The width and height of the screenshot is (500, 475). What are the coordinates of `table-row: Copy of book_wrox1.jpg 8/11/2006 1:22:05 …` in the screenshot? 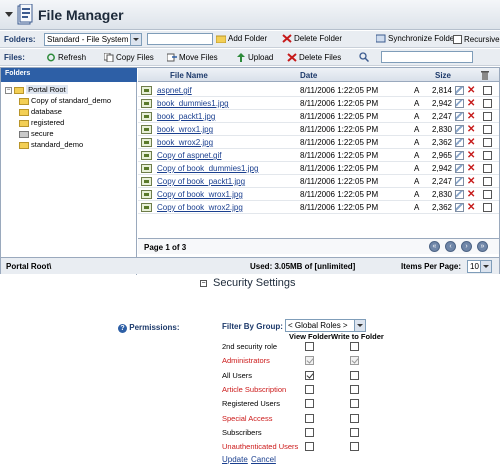 It's located at (318, 194).